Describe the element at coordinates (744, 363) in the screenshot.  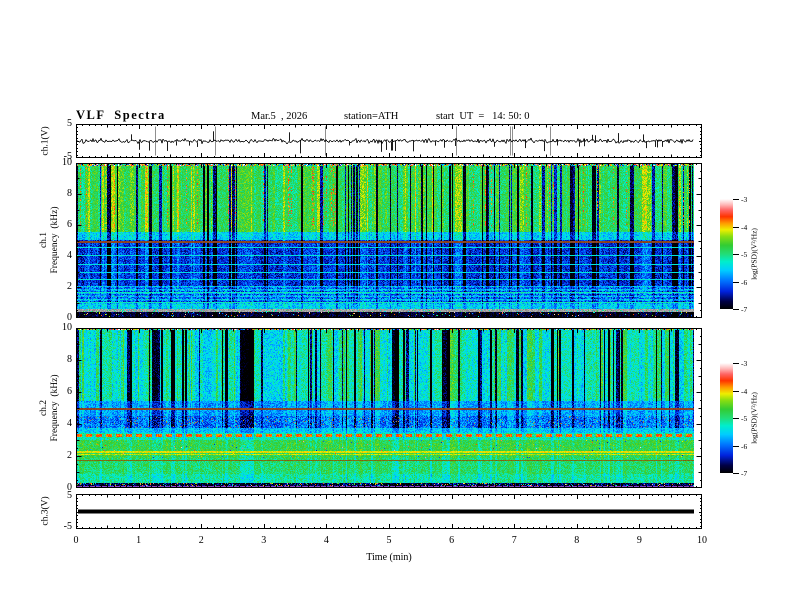
I see `colorbar2-tick--3: -3` at that location.